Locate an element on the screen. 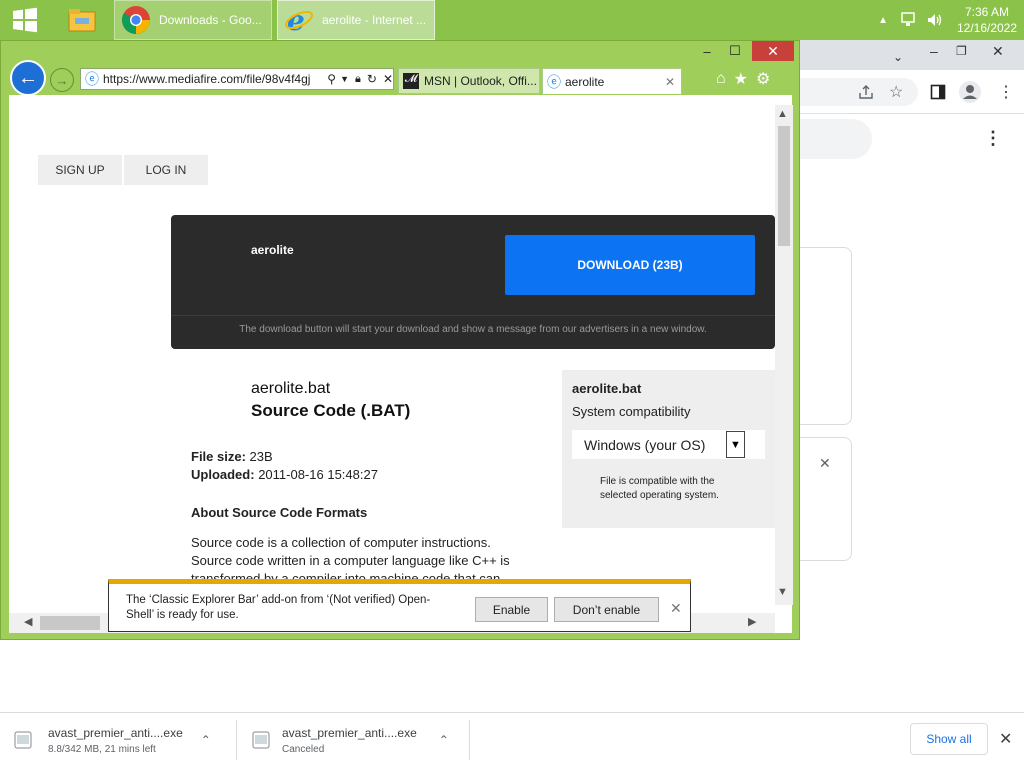 This screenshot has height=768, width=1024. volume-icon is located at coordinates (935, 20).